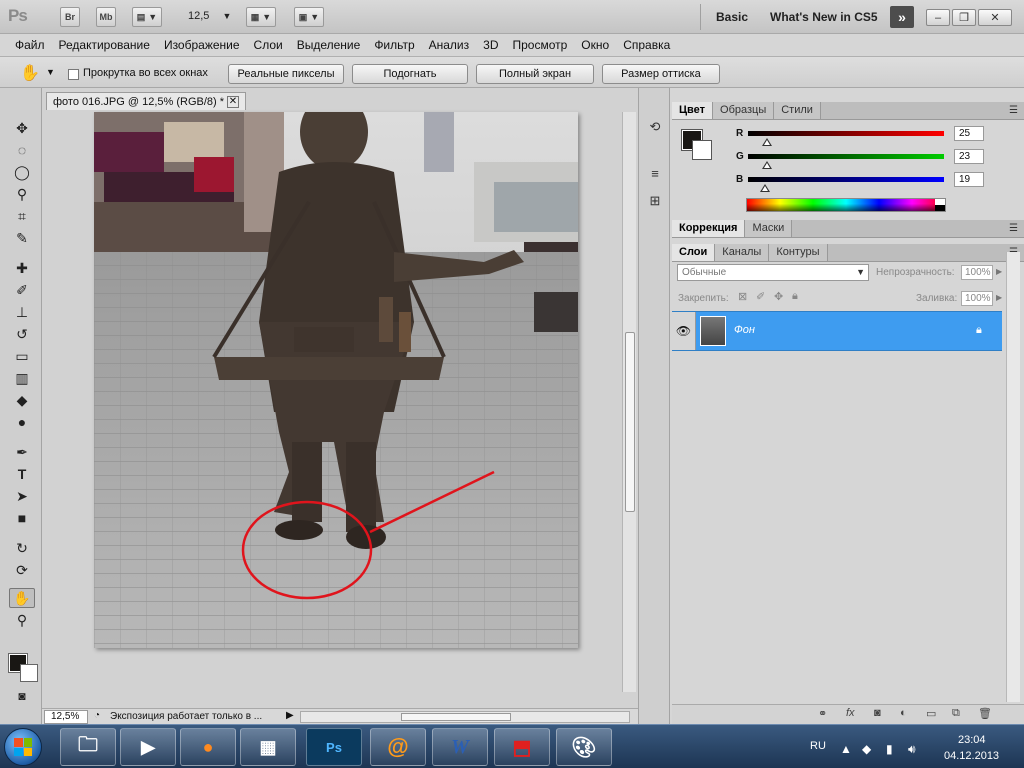 The height and width of the screenshot is (768, 1024). I want to click on taskbar-photoshop: Ps, so click(334, 747).